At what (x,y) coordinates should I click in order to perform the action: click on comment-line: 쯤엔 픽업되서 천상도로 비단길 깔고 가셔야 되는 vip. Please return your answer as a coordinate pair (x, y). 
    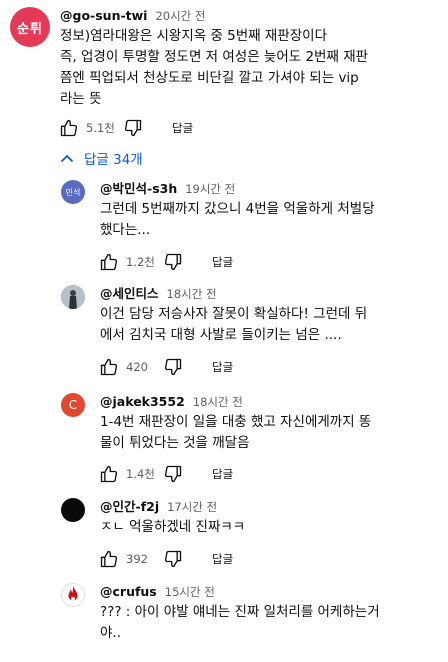
    Looking at the image, I should click on (209, 78).